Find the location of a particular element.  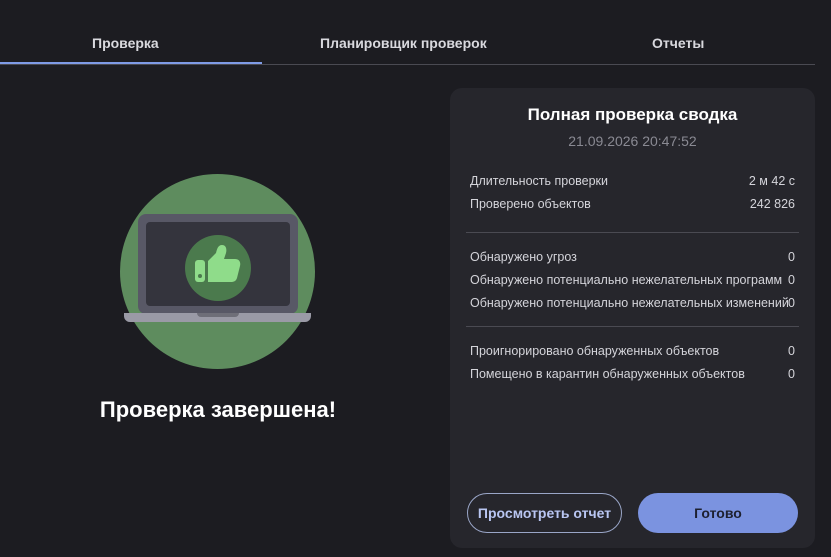

row-value: 2 м 42 с is located at coordinates (771, 181).